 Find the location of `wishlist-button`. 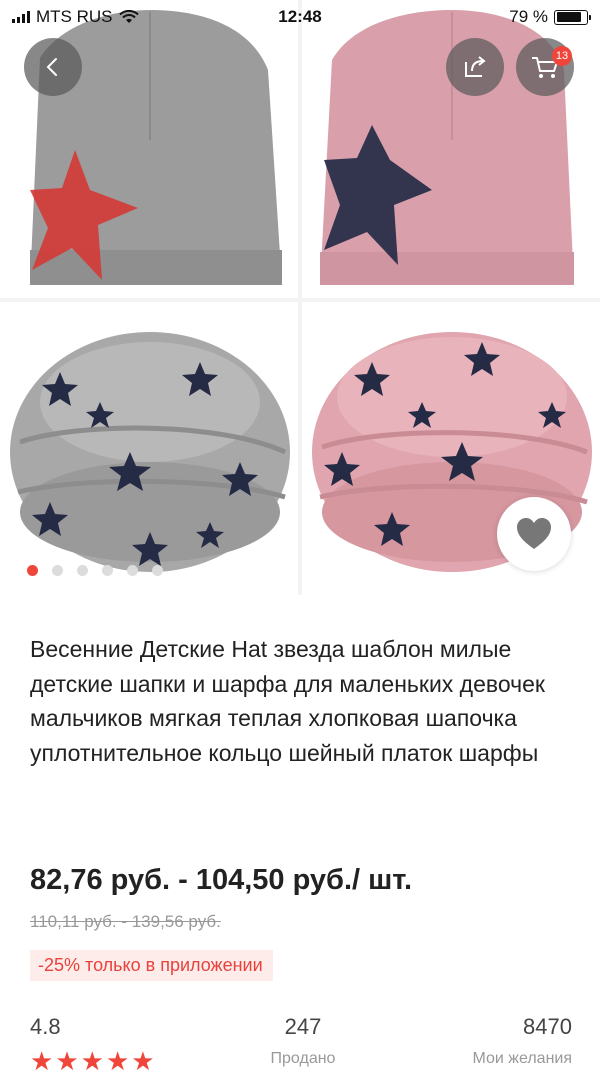

wishlist-button is located at coordinates (534, 534).